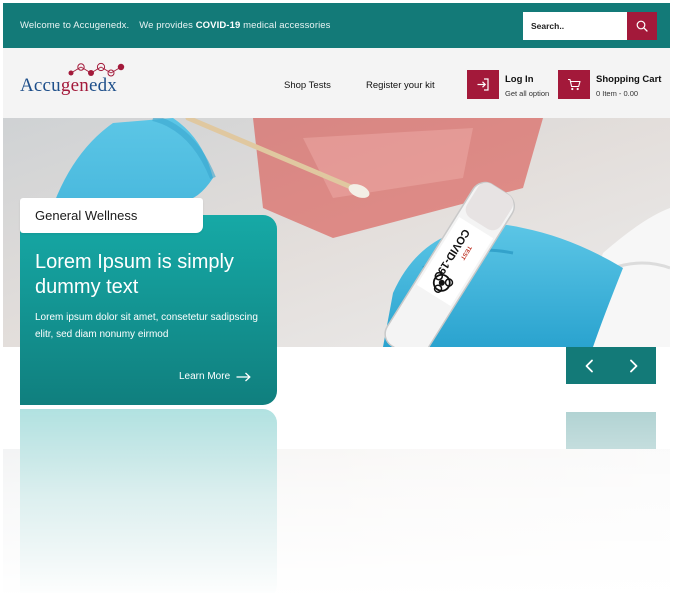  What do you see at coordinates (74, 85) in the screenshot?
I see `logo-text-accent: gen` at bounding box center [74, 85].